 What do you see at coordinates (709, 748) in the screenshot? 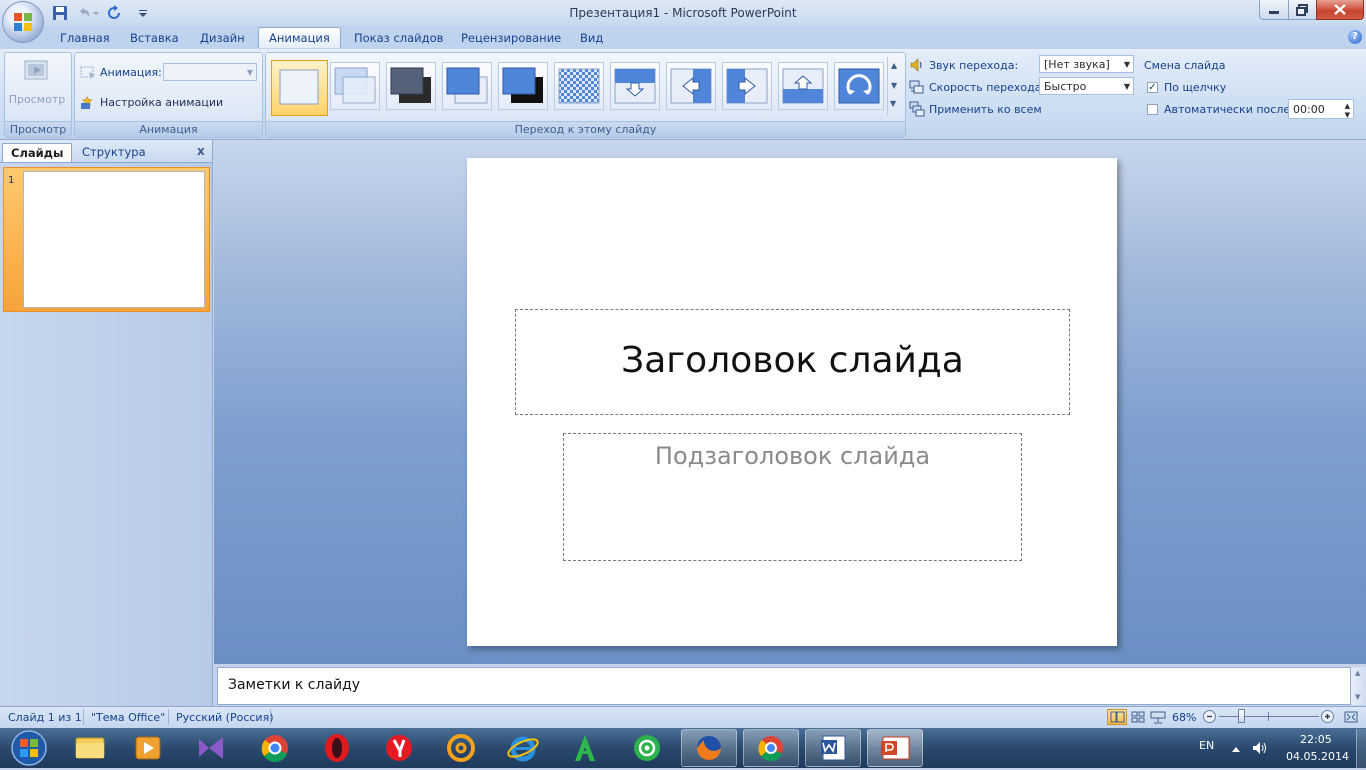
I see `taskbar-firefox` at bounding box center [709, 748].